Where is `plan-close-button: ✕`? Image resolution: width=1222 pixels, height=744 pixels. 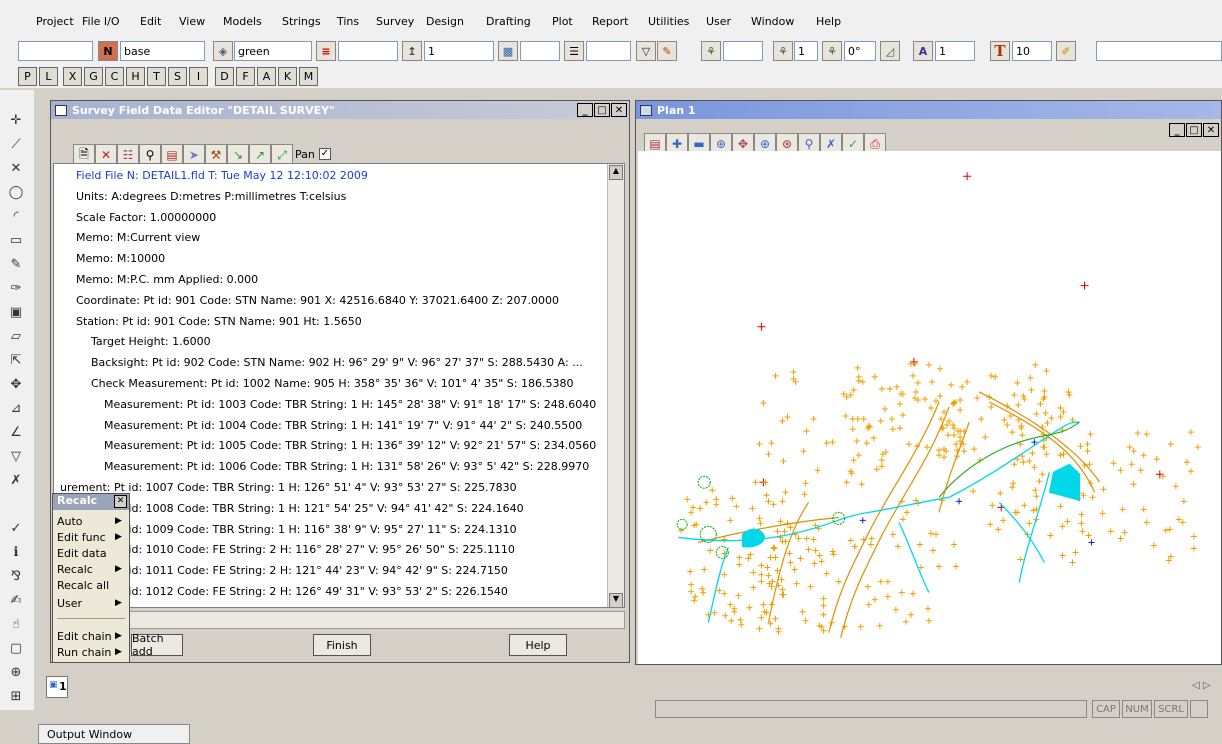 plan-close-button: ✕ is located at coordinates (1211, 130).